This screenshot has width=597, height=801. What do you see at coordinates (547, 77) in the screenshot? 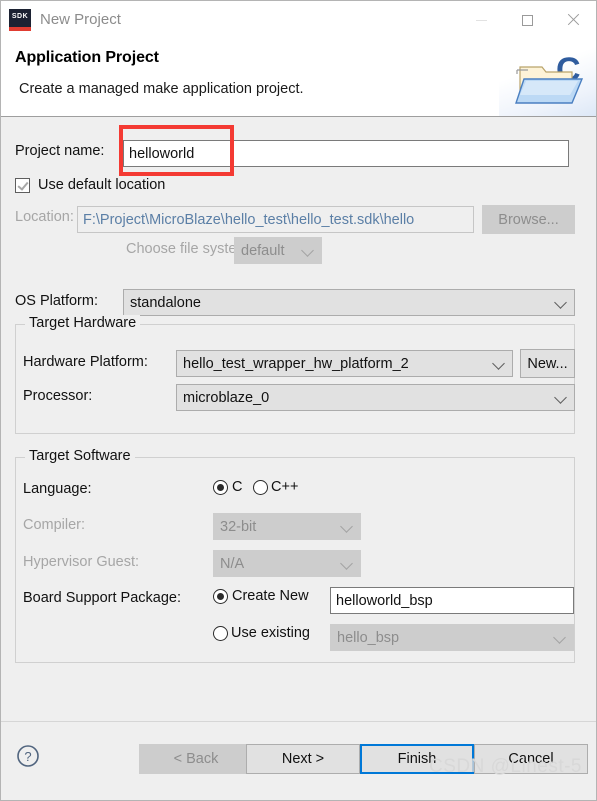
I see `c-project-folder-icon: C` at bounding box center [547, 77].